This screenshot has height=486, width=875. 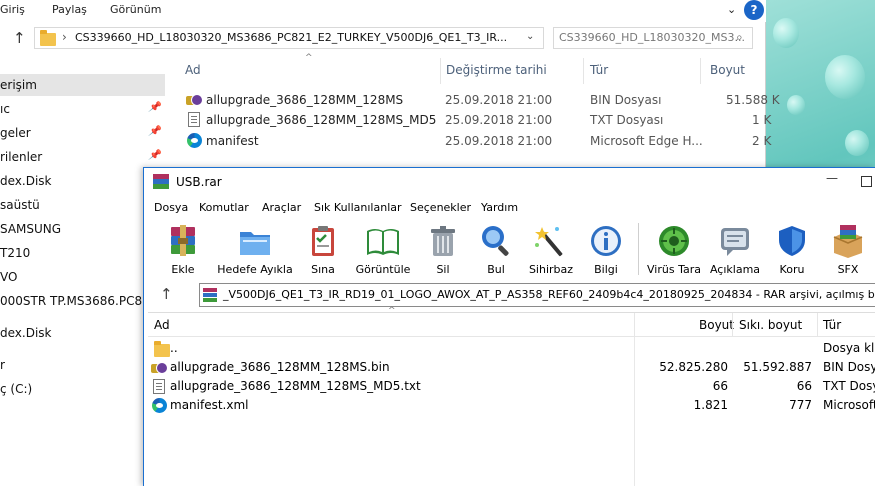 What do you see at coordinates (323, 241) in the screenshot?
I see `test-clipboard-icon` at bounding box center [323, 241].